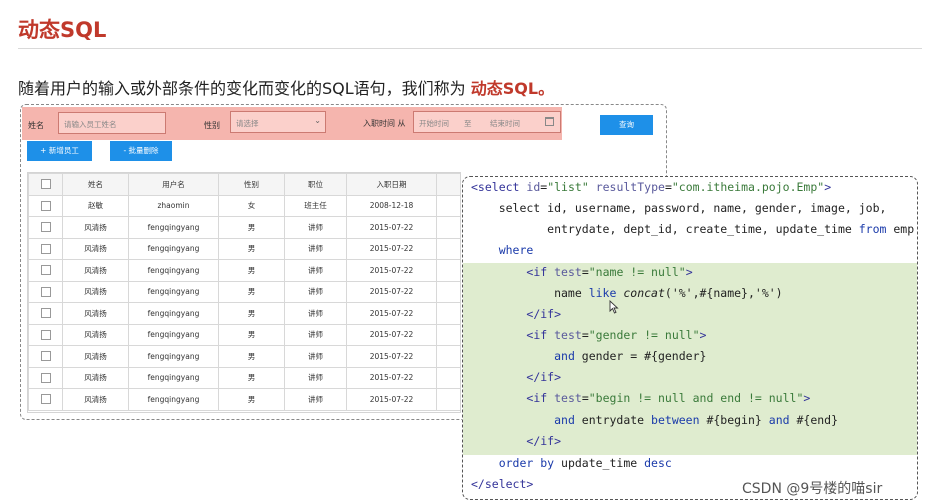 The height and width of the screenshot is (504, 940). What do you see at coordinates (609, 272) in the screenshot?
I see `code-line: <if test="name != null">` at bounding box center [609, 272].